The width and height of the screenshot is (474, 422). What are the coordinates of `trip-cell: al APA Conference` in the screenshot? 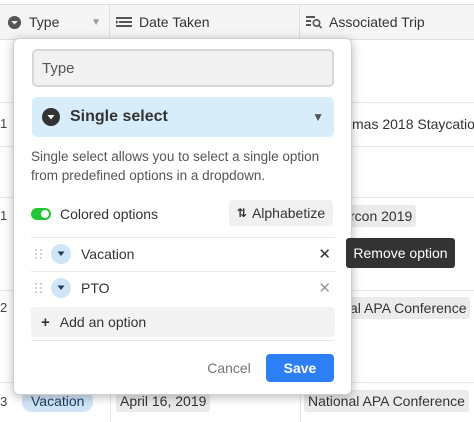 It's located at (408, 308).